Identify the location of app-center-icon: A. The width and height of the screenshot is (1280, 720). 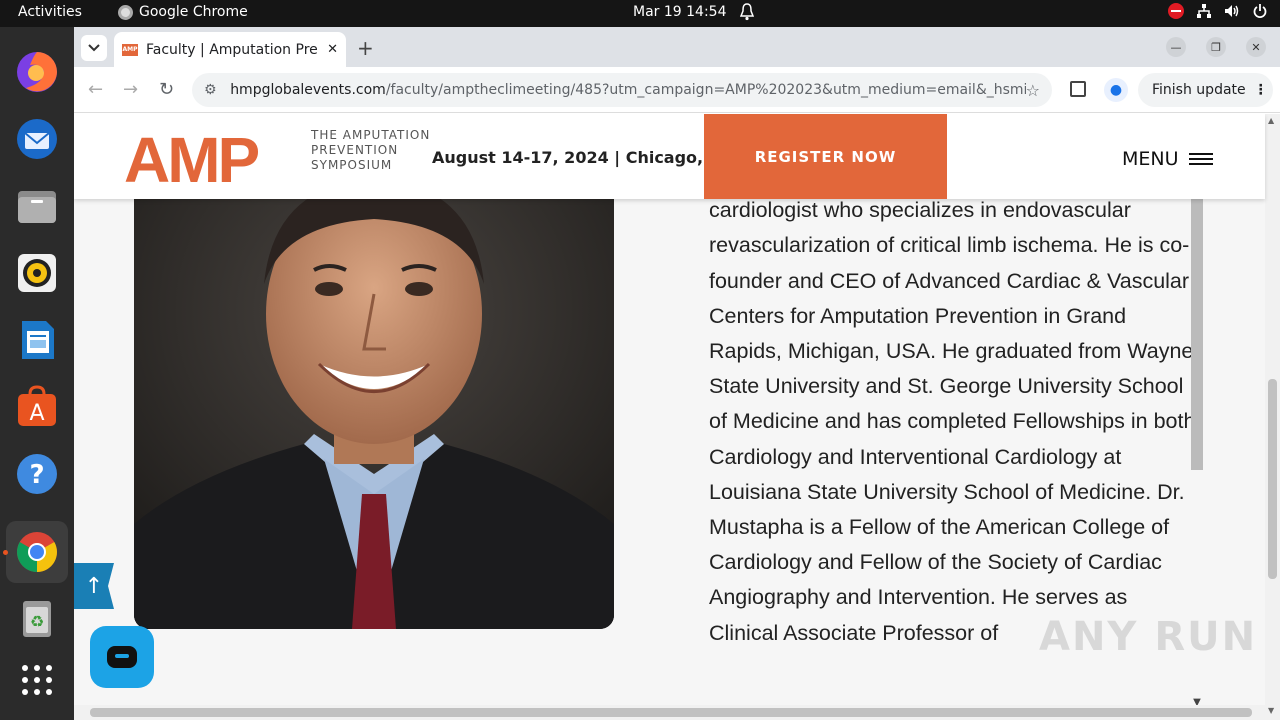
(37, 407).